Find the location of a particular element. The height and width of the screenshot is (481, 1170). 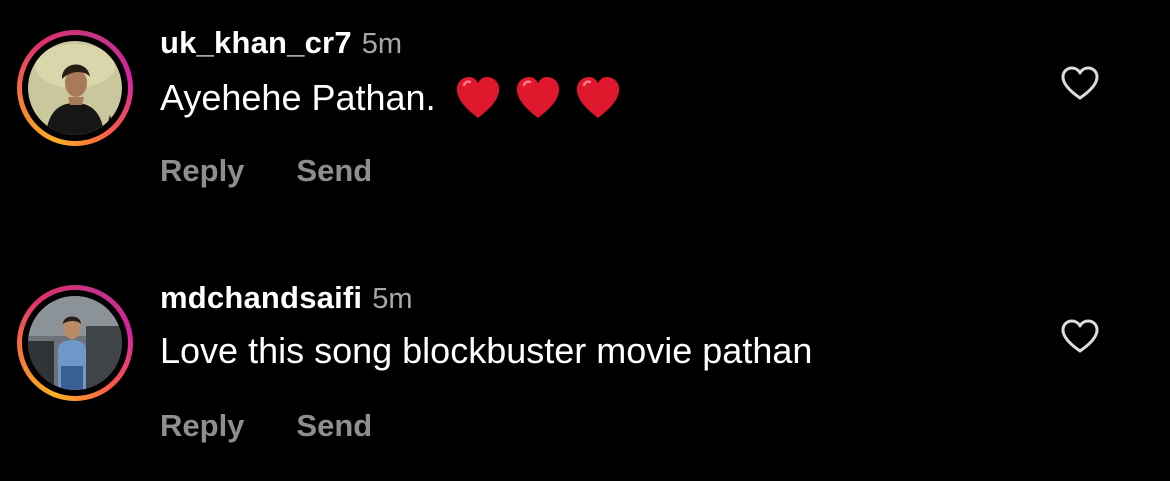

comment-text: Ayehehe Pathan. is located at coordinates (298, 97).